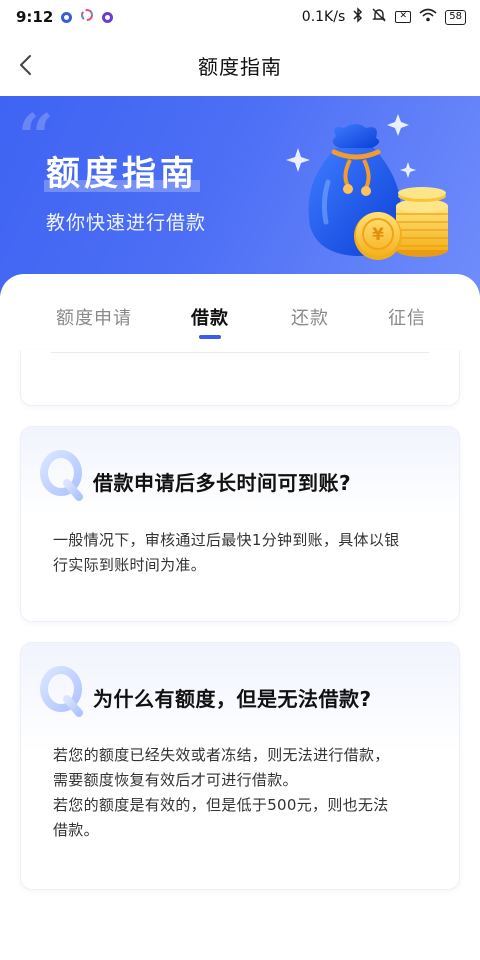 Image resolution: width=480 pixels, height=960 pixels. Describe the element at coordinates (126, 223) in the screenshot. I see `banner-subtitle: 教你快速进行借款` at that location.